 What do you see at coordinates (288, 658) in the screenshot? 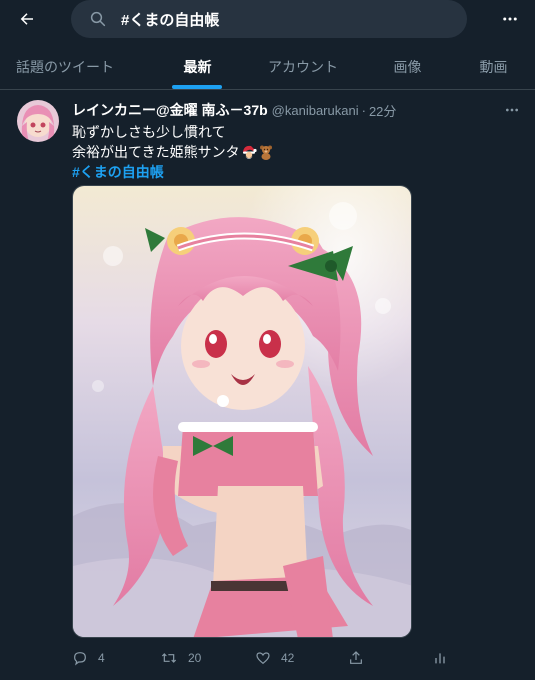
I see `like-count: 42` at bounding box center [288, 658].